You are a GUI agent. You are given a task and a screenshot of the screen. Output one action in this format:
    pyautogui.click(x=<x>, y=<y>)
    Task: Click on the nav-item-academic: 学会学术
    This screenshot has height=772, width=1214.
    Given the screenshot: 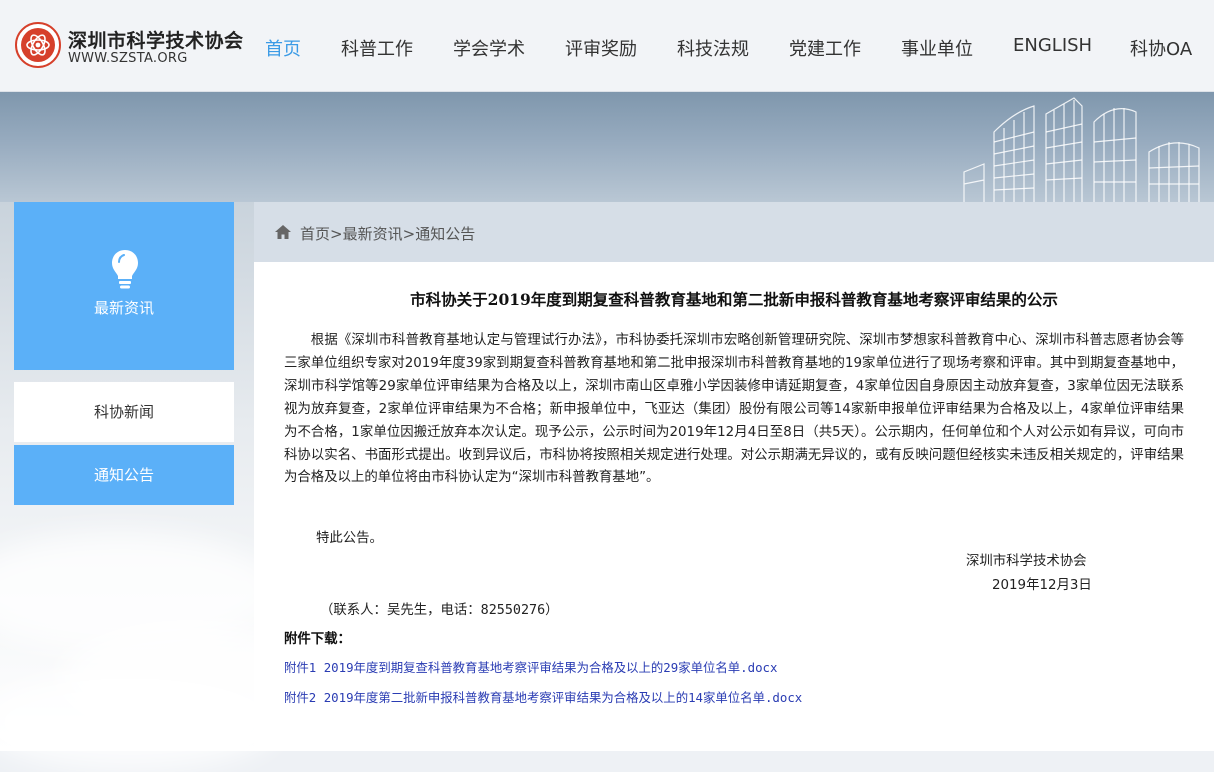 What is the action you would take?
    pyautogui.click(x=489, y=48)
    